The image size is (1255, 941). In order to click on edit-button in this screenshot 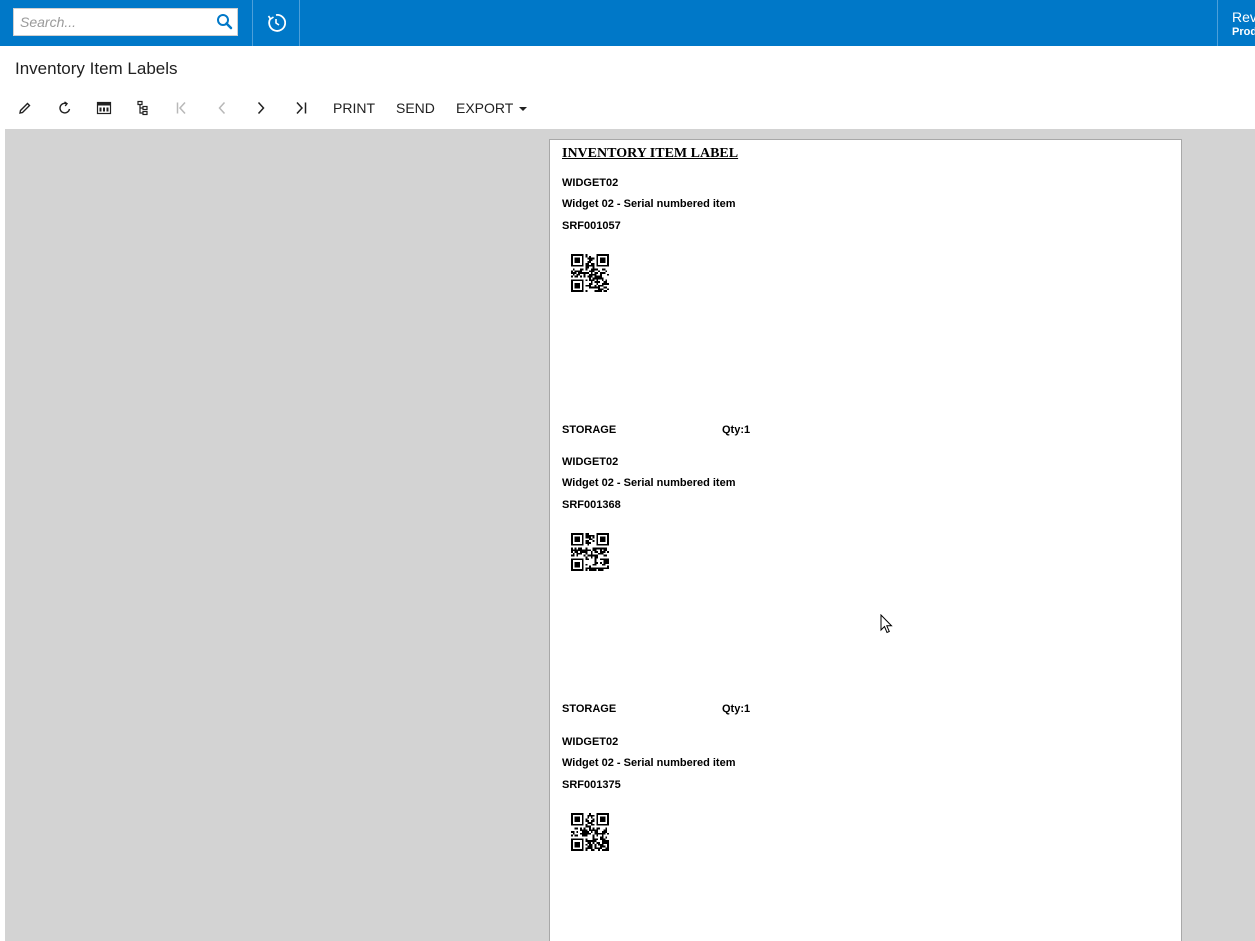, I will do `click(25, 108)`.